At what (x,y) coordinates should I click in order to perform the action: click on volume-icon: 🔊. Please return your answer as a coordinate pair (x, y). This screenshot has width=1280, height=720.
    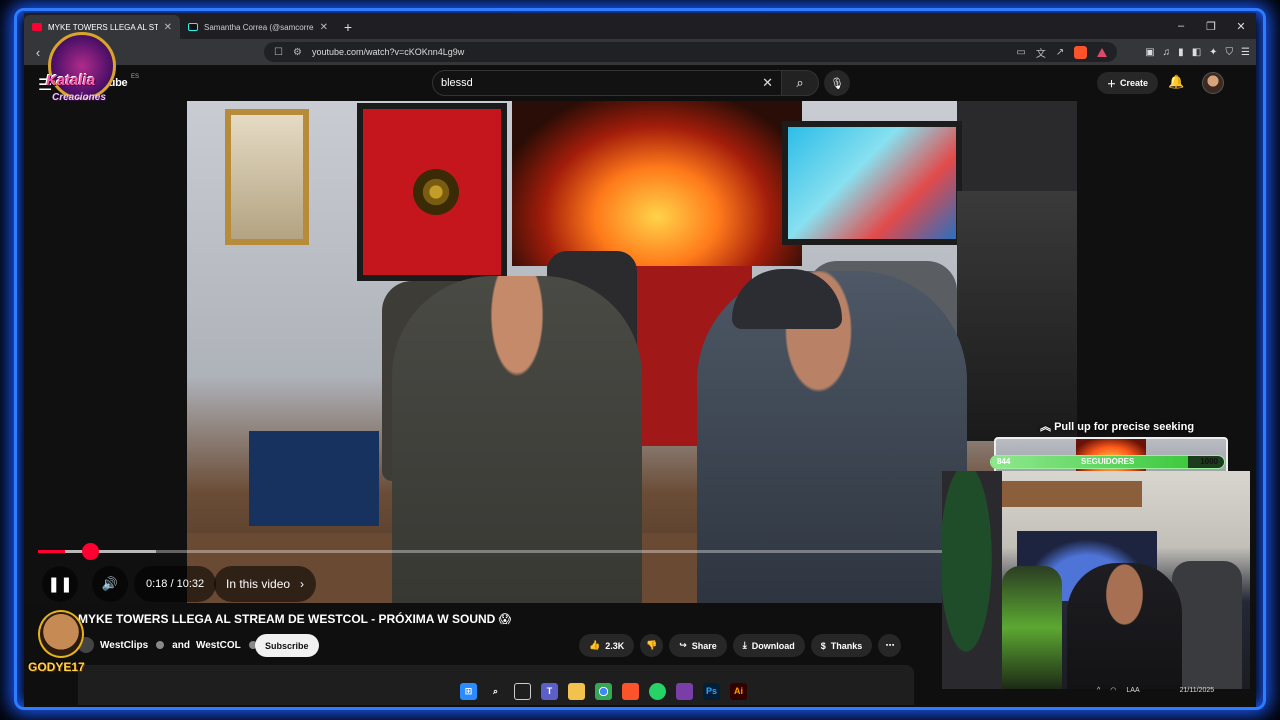
    Looking at the image, I should click on (110, 583).